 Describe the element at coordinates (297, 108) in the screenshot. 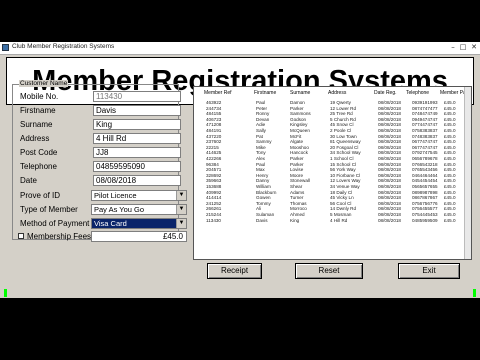

I see `table-cell: Parker` at that location.